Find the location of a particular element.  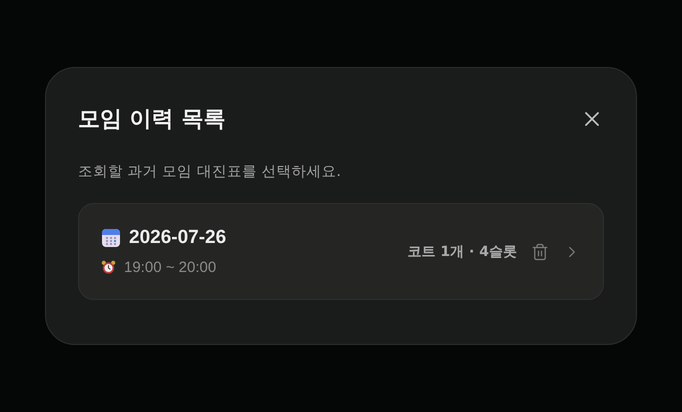

session-date: 2026-07-26 is located at coordinates (177, 238).